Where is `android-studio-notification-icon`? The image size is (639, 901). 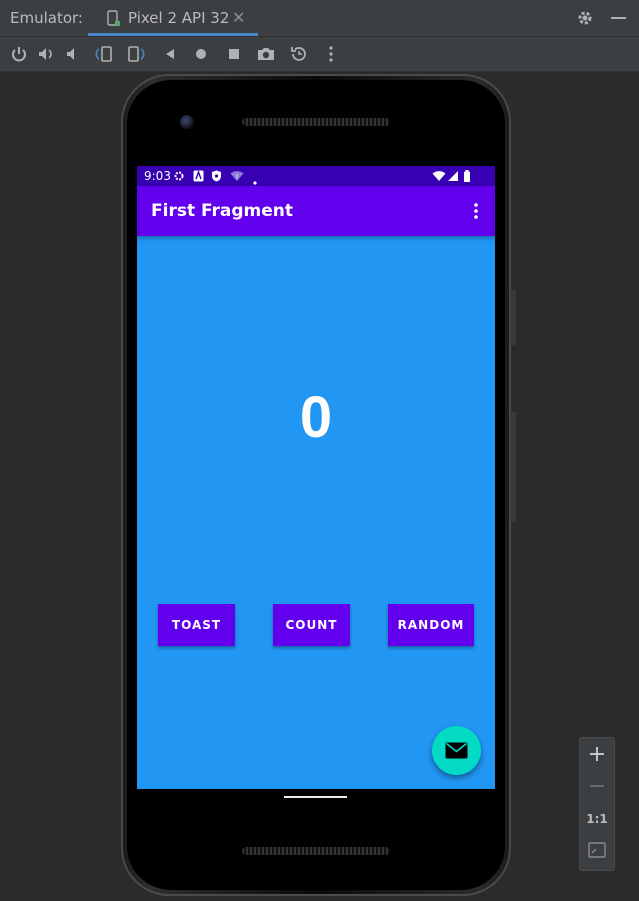 android-studio-notification-icon is located at coordinates (198, 177).